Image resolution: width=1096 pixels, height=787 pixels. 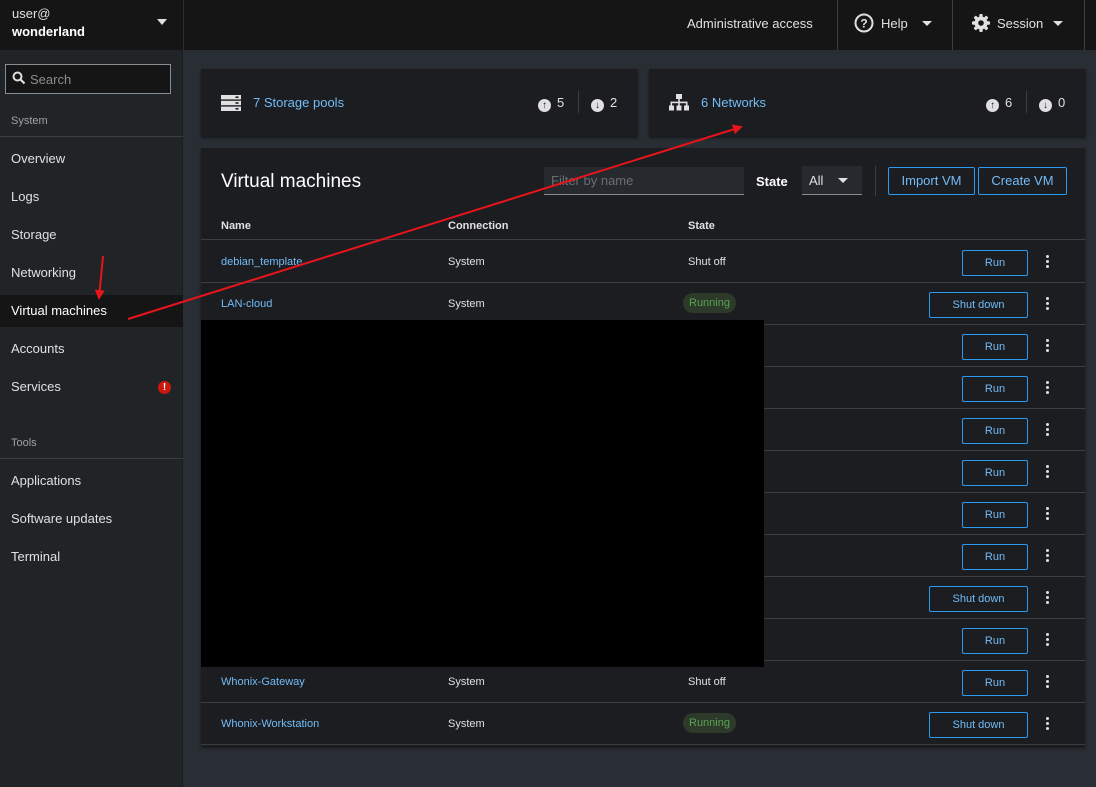 What do you see at coordinates (701, 226) in the screenshot?
I see `column-header-state: State` at bounding box center [701, 226].